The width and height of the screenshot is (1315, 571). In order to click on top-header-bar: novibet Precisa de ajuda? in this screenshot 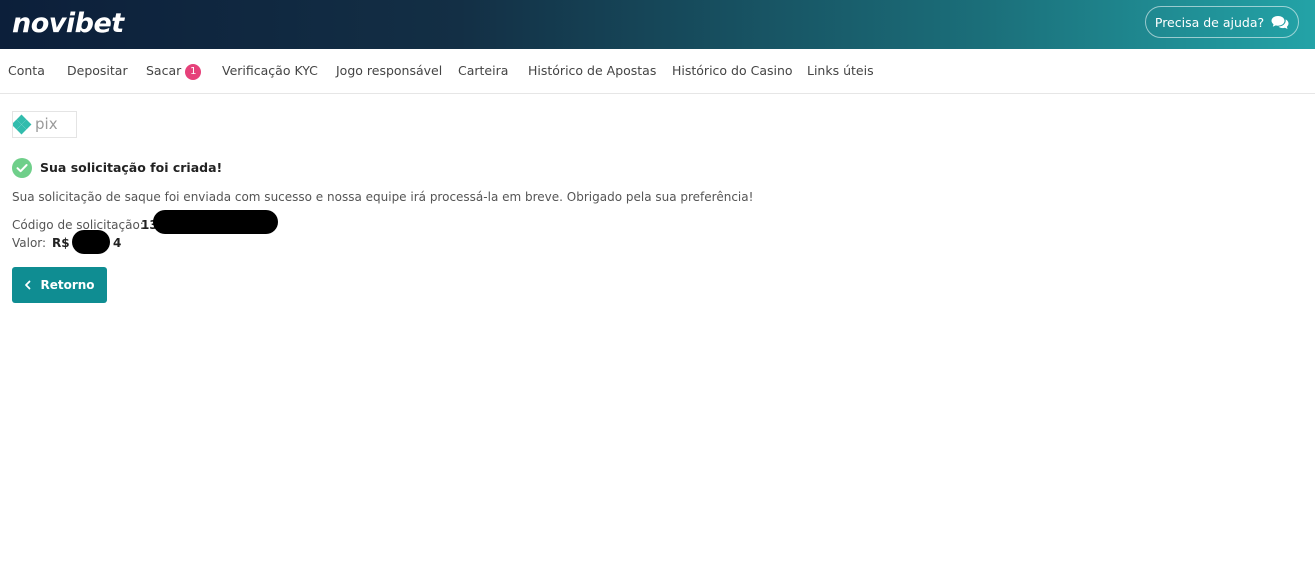, I will do `click(657, 24)`.